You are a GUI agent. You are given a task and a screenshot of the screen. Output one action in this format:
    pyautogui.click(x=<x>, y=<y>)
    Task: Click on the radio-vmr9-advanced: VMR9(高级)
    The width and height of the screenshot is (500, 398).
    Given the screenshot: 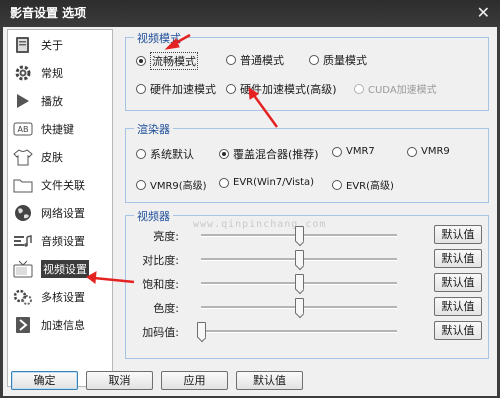 What is the action you would take?
    pyautogui.click(x=171, y=184)
    